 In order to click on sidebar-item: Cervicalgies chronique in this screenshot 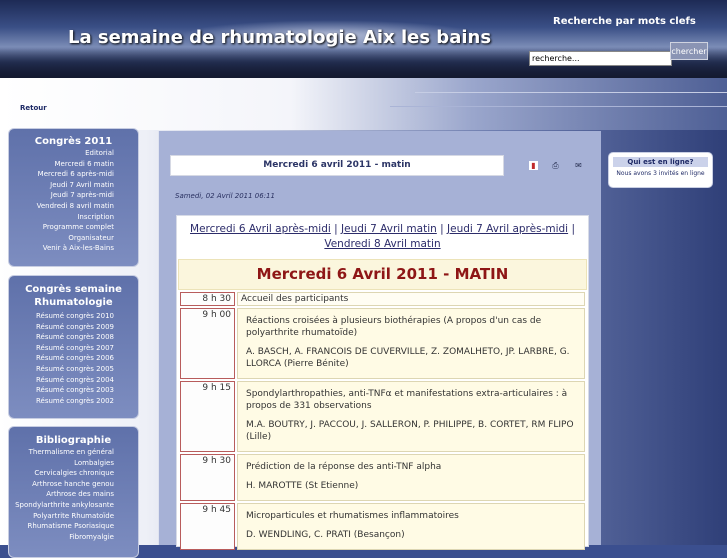, I will do `click(61, 473)`.